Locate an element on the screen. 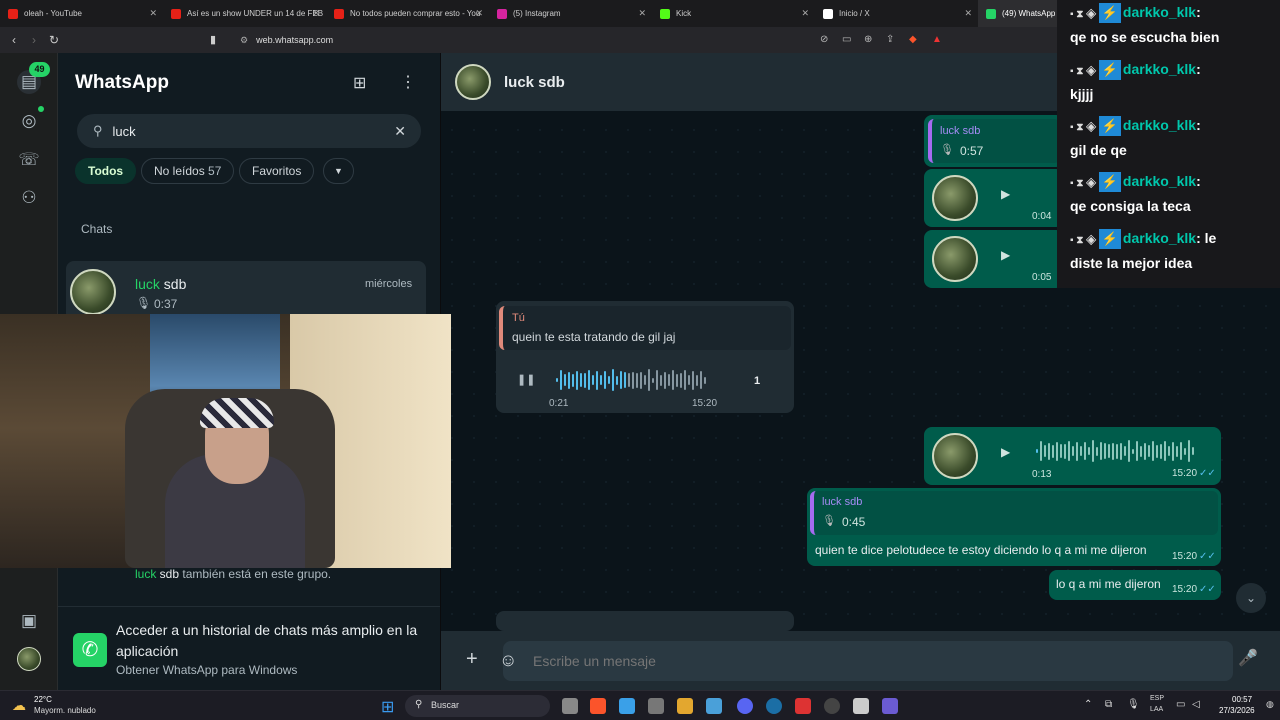 The image size is (1280, 720). browser-tab: No todos pueden comprar esto - You ✕ is located at coordinates (407, 13).